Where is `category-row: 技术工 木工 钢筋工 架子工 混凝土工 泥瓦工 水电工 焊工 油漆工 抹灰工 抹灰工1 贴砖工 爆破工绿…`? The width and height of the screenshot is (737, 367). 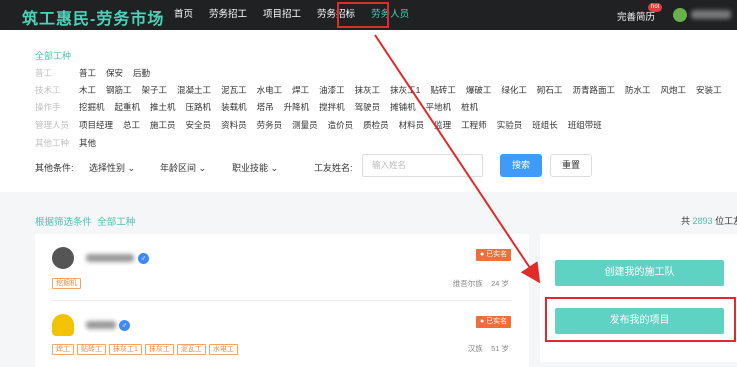 category-row: 技术工 木工 钢筋工 架子工 混凝土工 泥瓦工 水电工 焊工 油漆工 抹灰工 抹灰工1 贴砖工 爆破工绿… is located at coordinates (383, 90).